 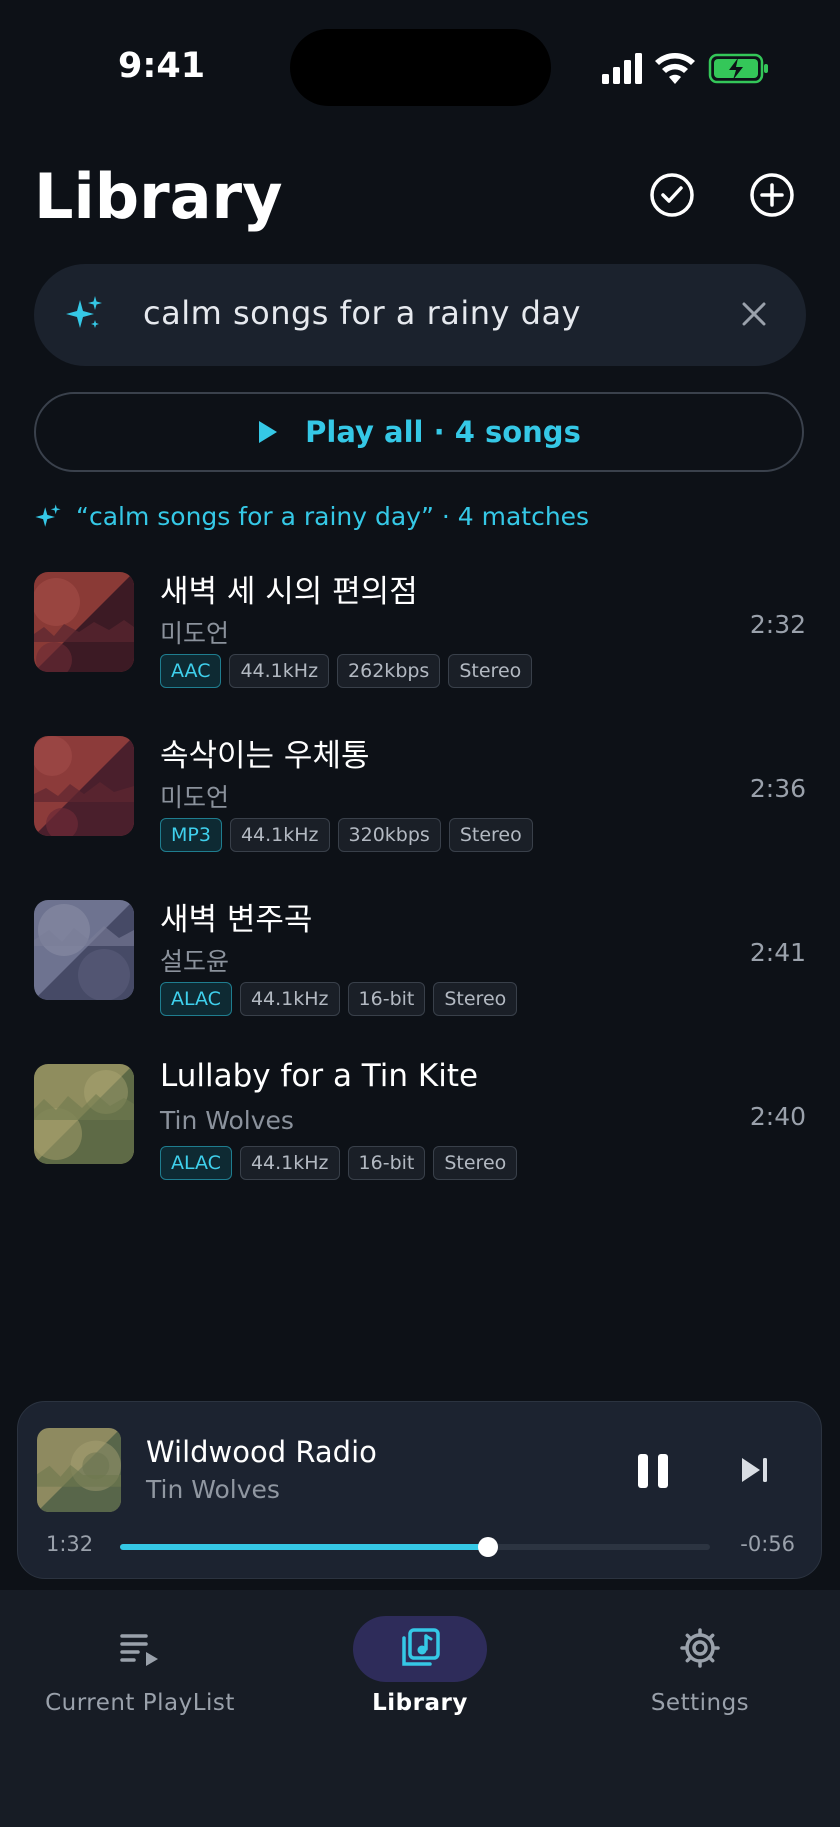 What do you see at coordinates (487, 1547) in the screenshot?
I see `progress-knob` at bounding box center [487, 1547].